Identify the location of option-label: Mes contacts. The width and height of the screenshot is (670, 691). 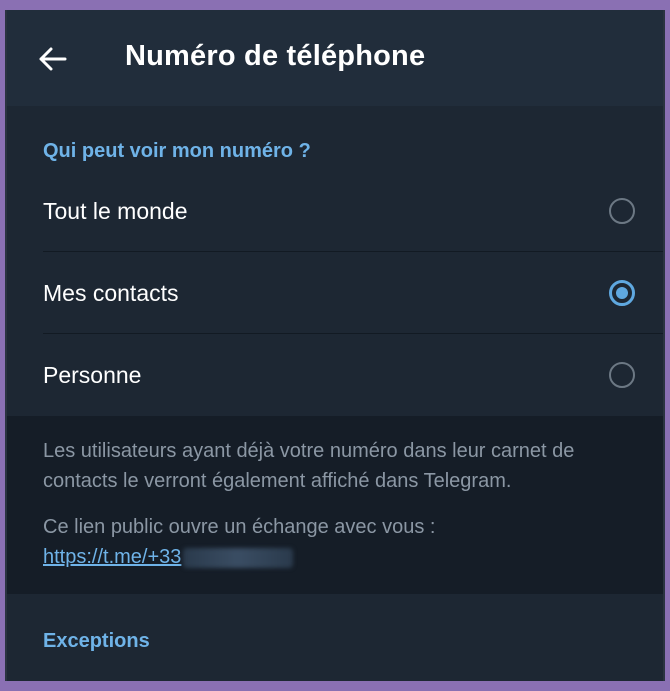
(111, 292).